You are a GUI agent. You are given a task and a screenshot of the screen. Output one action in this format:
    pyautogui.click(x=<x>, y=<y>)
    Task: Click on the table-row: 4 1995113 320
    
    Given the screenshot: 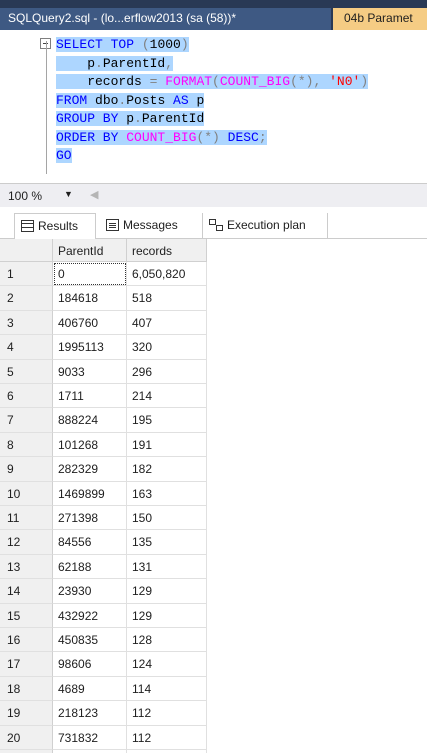 What is the action you would take?
    pyautogui.click(x=150, y=347)
    